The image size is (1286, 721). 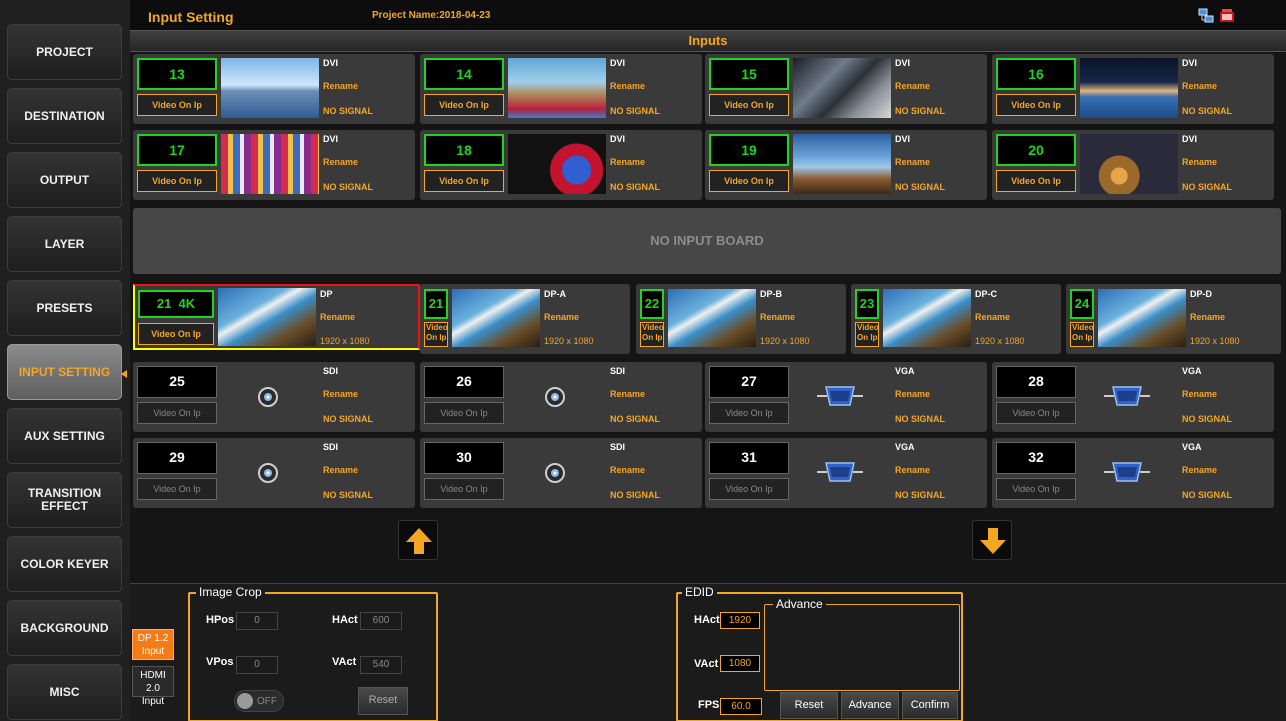 What do you see at coordinates (257, 621) in the screenshot?
I see `hpos-field: 0` at bounding box center [257, 621].